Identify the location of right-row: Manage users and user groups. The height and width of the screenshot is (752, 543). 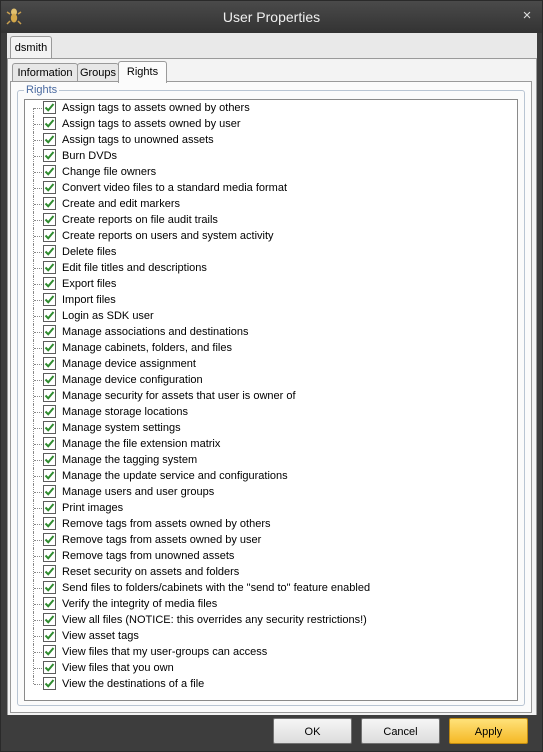
(271, 492).